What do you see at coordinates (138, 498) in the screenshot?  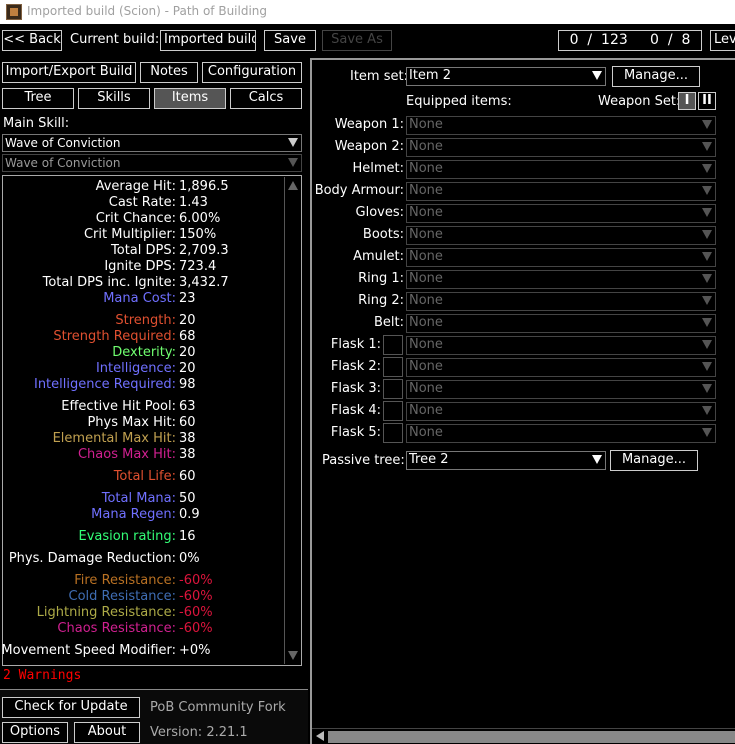 I see `stat-label: Total Mana:` at bounding box center [138, 498].